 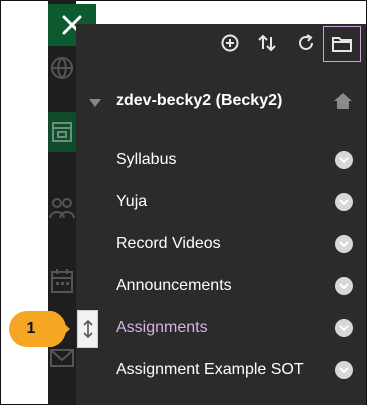 What do you see at coordinates (306, 43) in the screenshot?
I see `refresh-icon` at bounding box center [306, 43].